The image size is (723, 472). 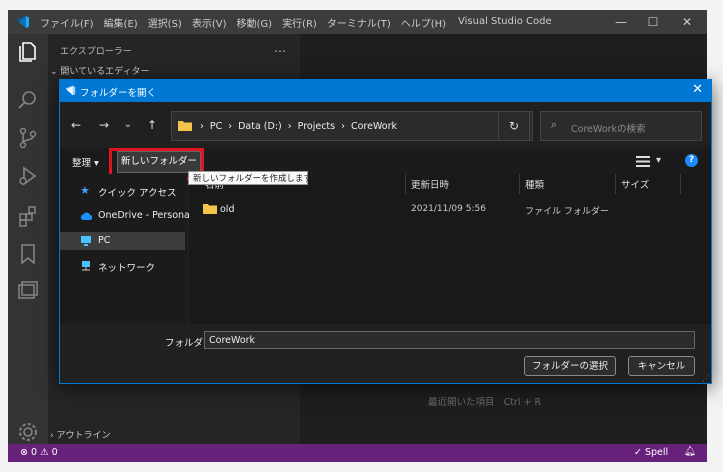 I want to click on up-arrow-icon: ↑, so click(x=152, y=125).